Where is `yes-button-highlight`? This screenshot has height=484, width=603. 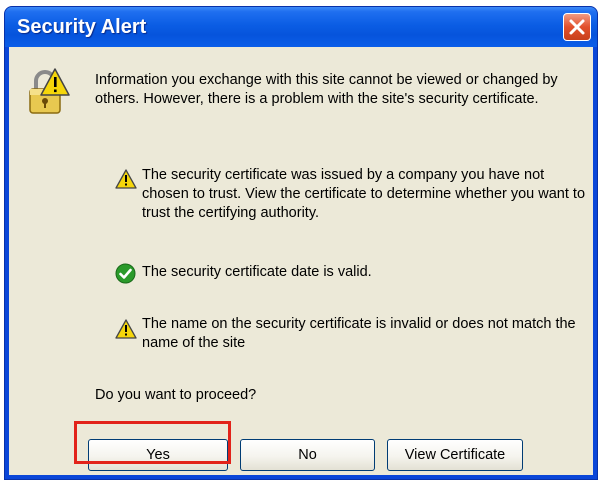
yes-button-highlight is located at coordinates (152, 442).